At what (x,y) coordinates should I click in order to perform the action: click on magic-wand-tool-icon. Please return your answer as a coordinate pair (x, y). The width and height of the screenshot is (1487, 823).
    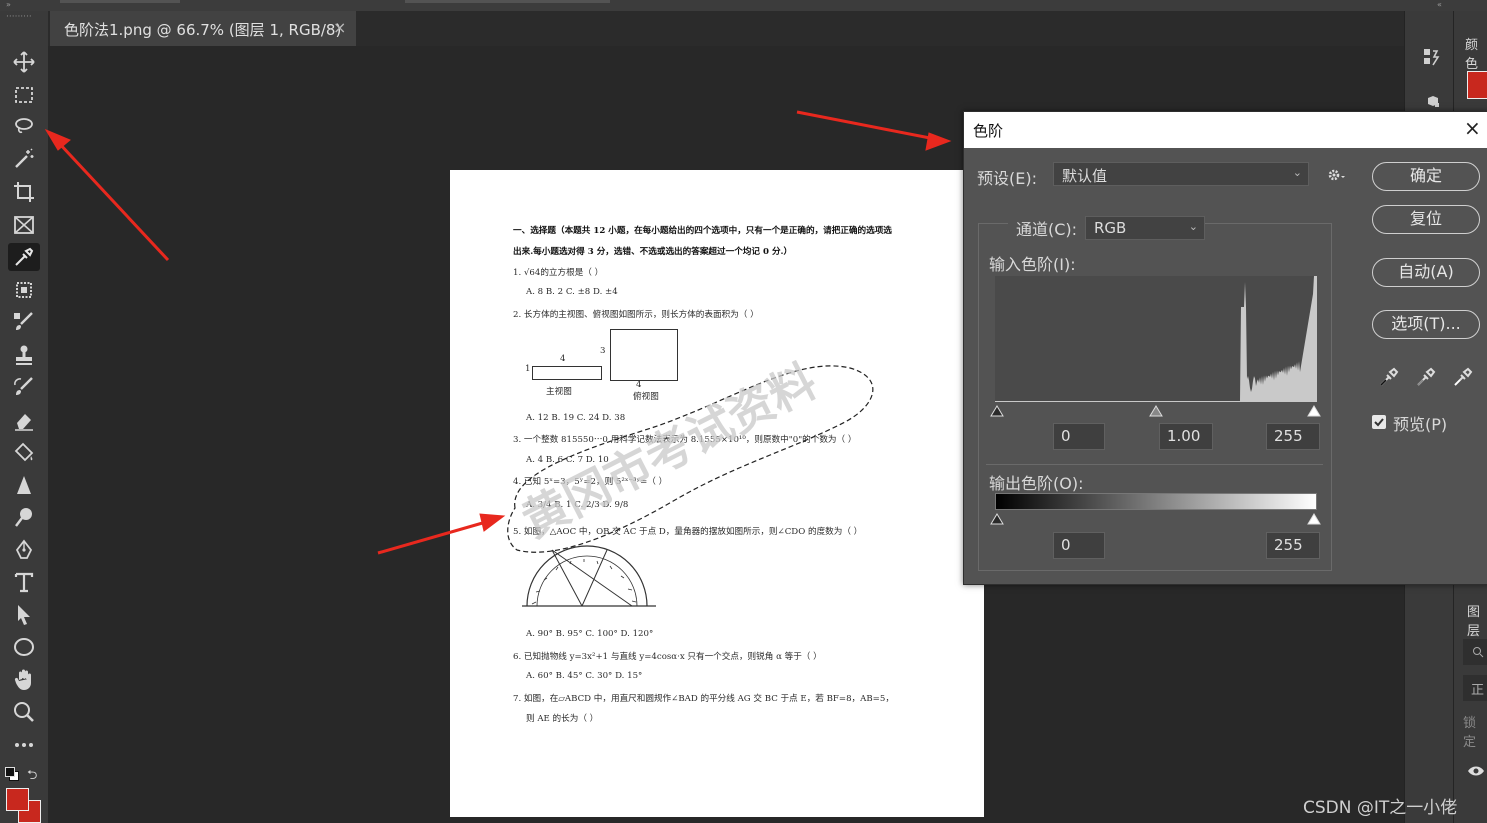
    Looking at the image, I should click on (24, 159).